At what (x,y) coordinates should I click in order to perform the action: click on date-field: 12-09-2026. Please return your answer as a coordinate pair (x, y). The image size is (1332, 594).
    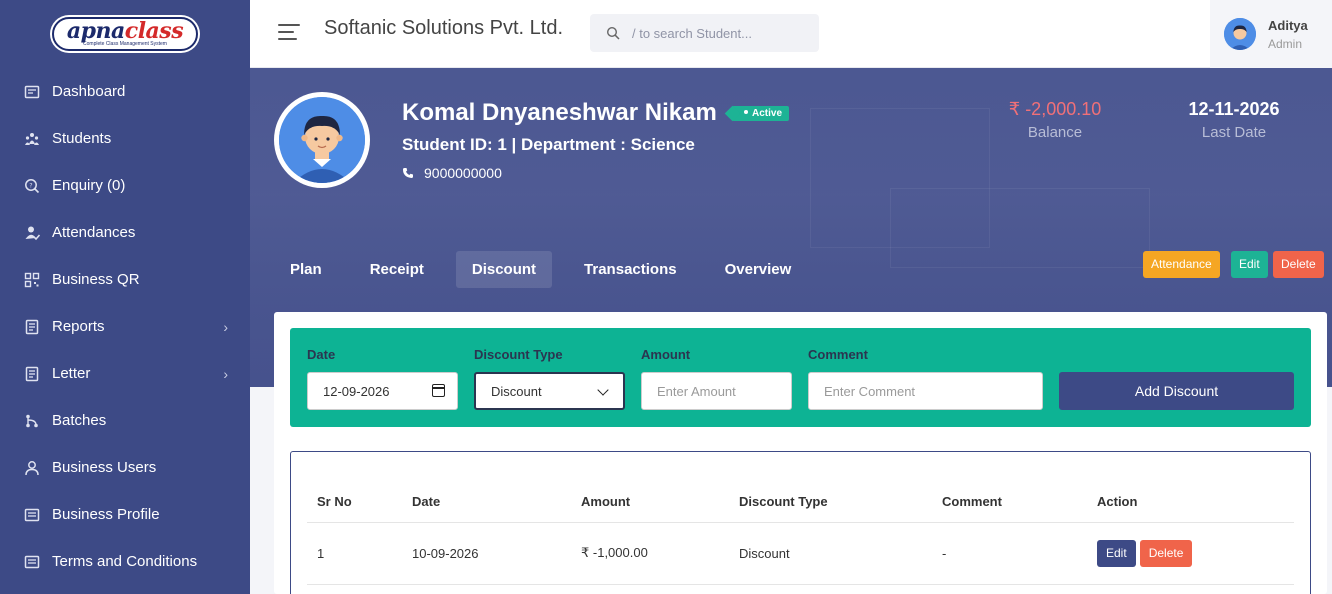
    Looking at the image, I should click on (382, 391).